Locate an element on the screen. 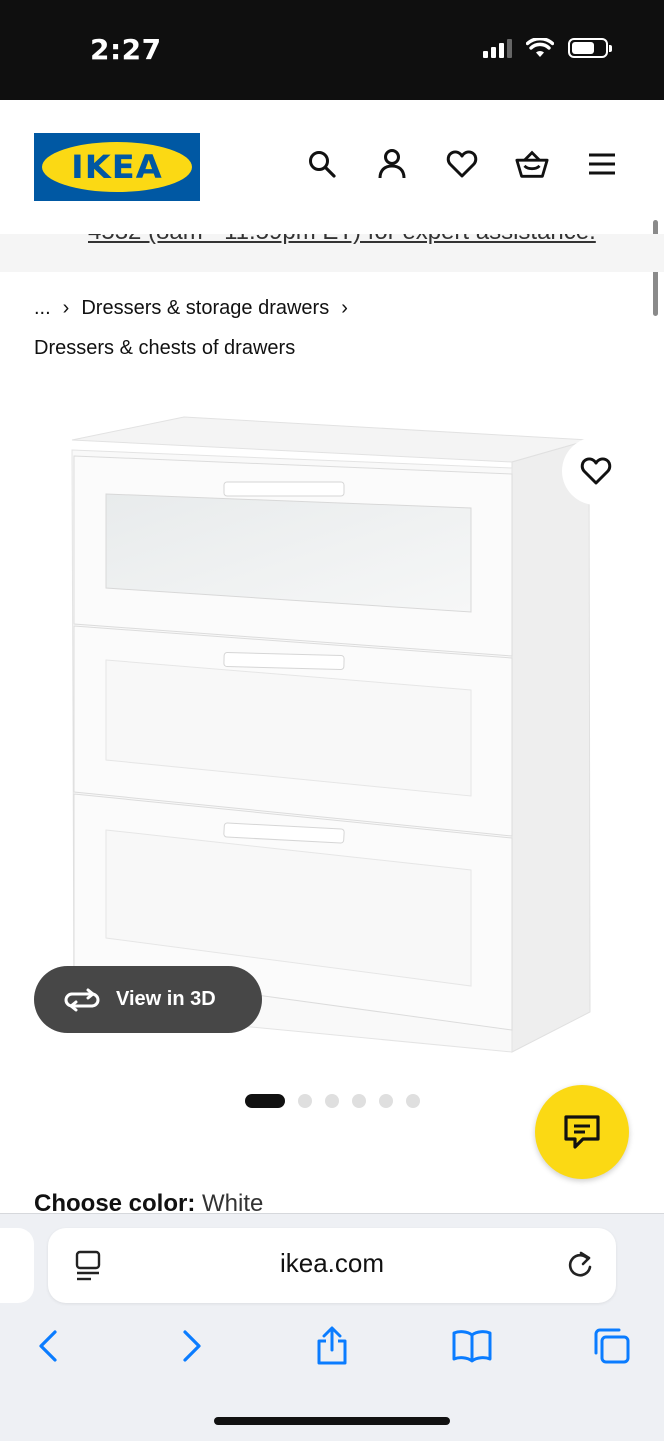  share-button is located at coordinates (332, 1346).